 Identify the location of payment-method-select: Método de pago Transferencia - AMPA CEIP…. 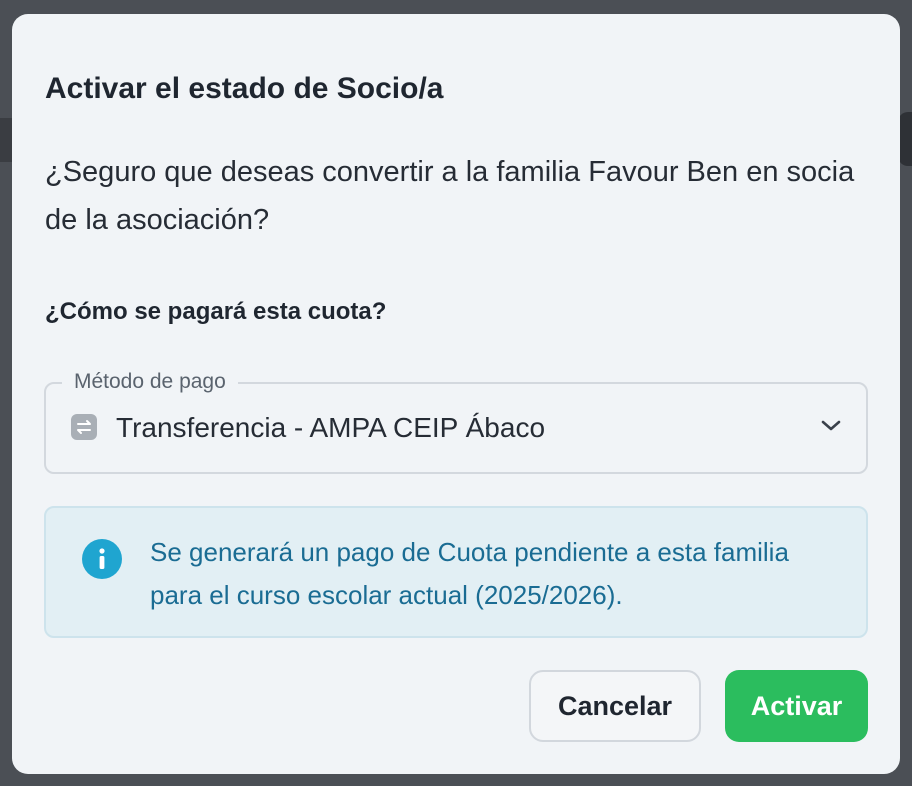
(456, 420).